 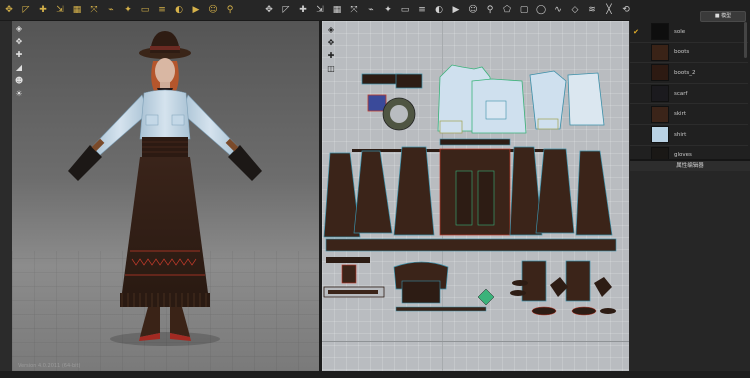 I want to click on fabric-item: boots_2, so click(x=689, y=73).